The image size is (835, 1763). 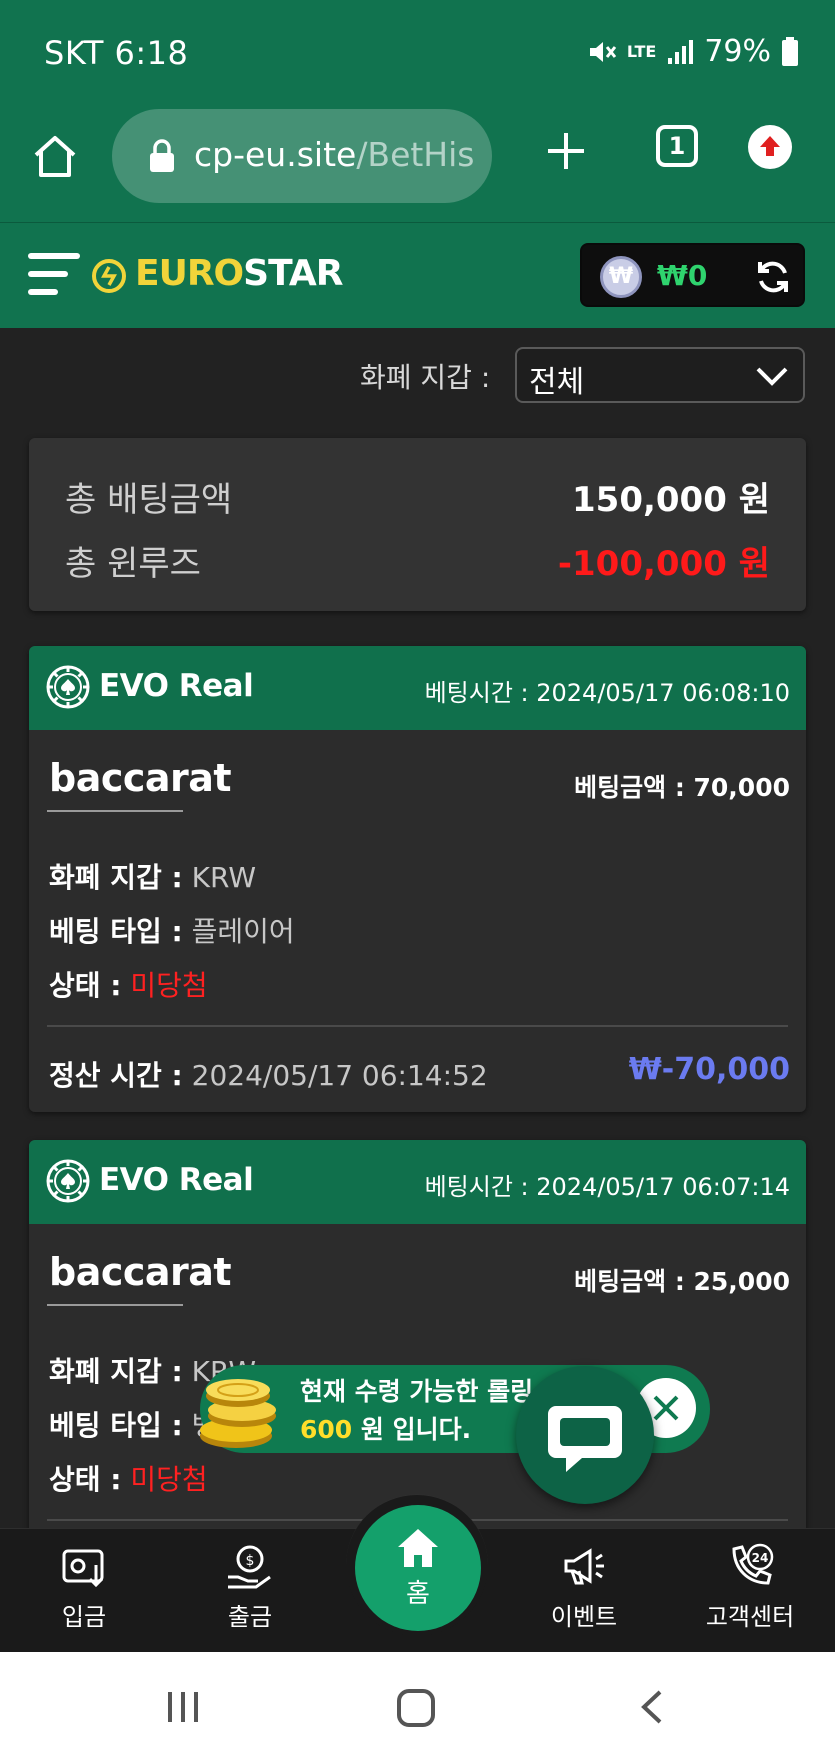 I want to click on chevron-down-icon, so click(x=772, y=376).